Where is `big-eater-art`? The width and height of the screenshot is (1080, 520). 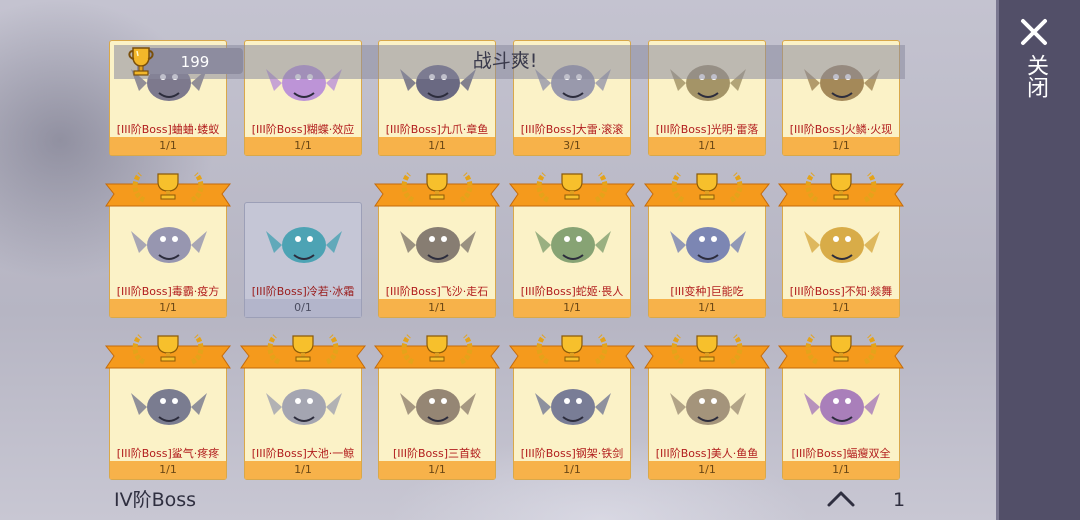
big-eater-art is located at coordinates (708, 245).